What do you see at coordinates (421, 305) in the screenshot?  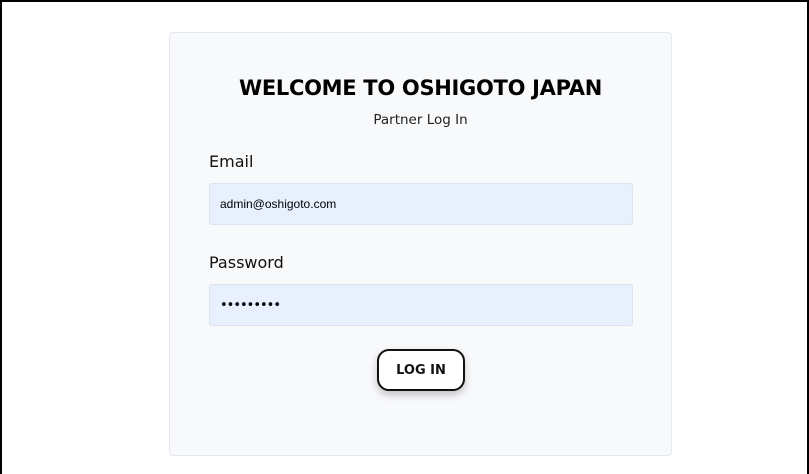 I see `password-field` at bounding box center [421, 305].